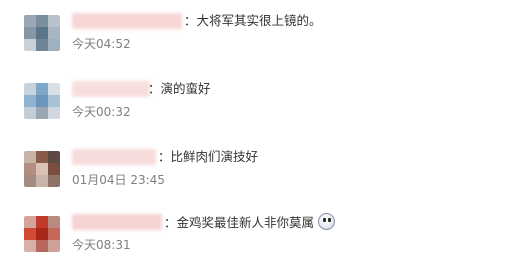  Describe the element at coordinates (101, 112) in the screenshot. I see `comment-timestamp: 今天00:32` at that location.